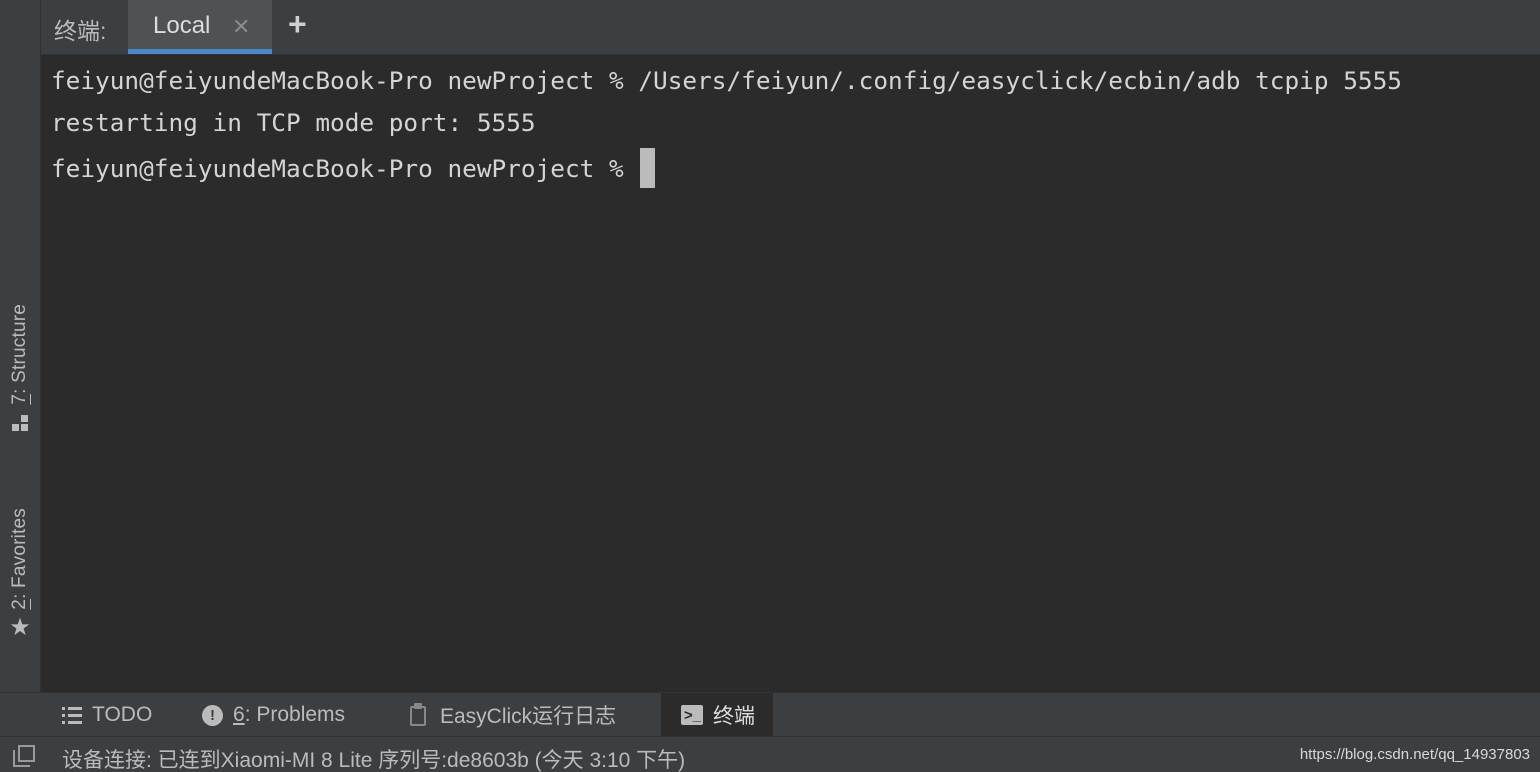 The width and height of the screenshot is (1540, 772). I want to click on panel-toggle-icon, so click(24, 756).